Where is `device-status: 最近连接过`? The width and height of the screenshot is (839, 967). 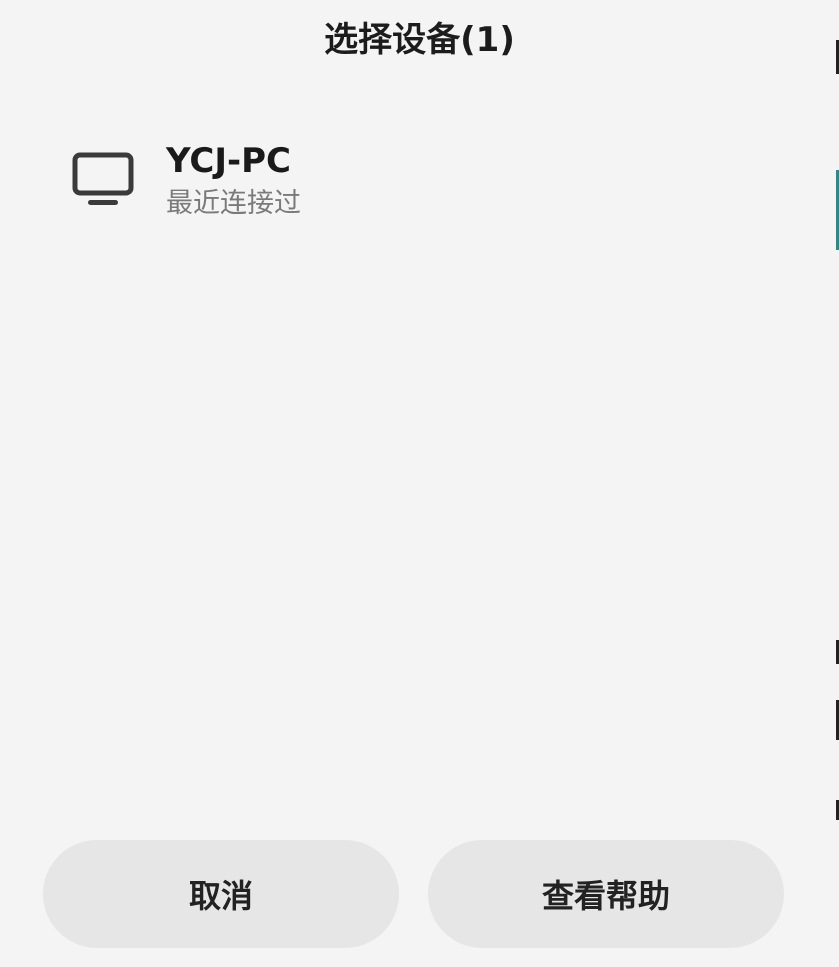 device-status: 最近连接过 is located at coordinates (233, 203).